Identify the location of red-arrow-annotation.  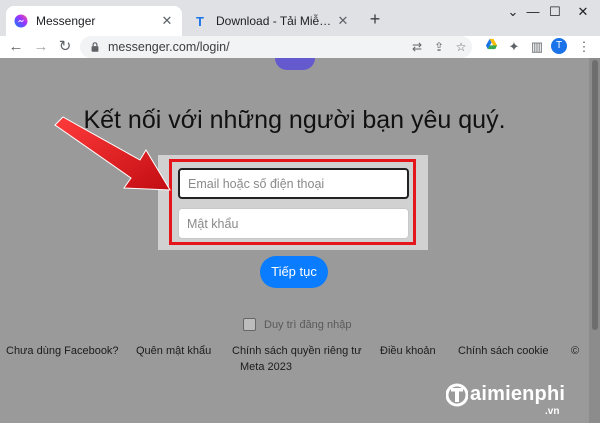
(112, 153).